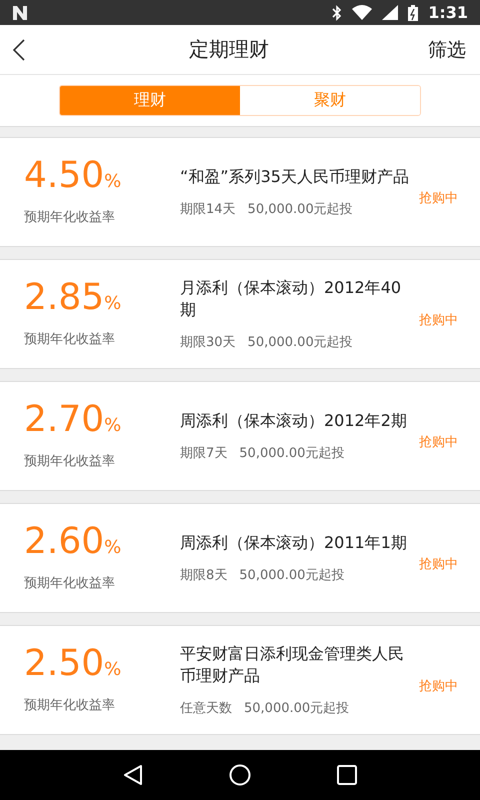 The width and height of the screenshot is (480, 800). Describe the element at coordinates (292, 665) in the screenshot. I see `product-name: 平安财富日添利现金管理类人民币理财产品` at that location.